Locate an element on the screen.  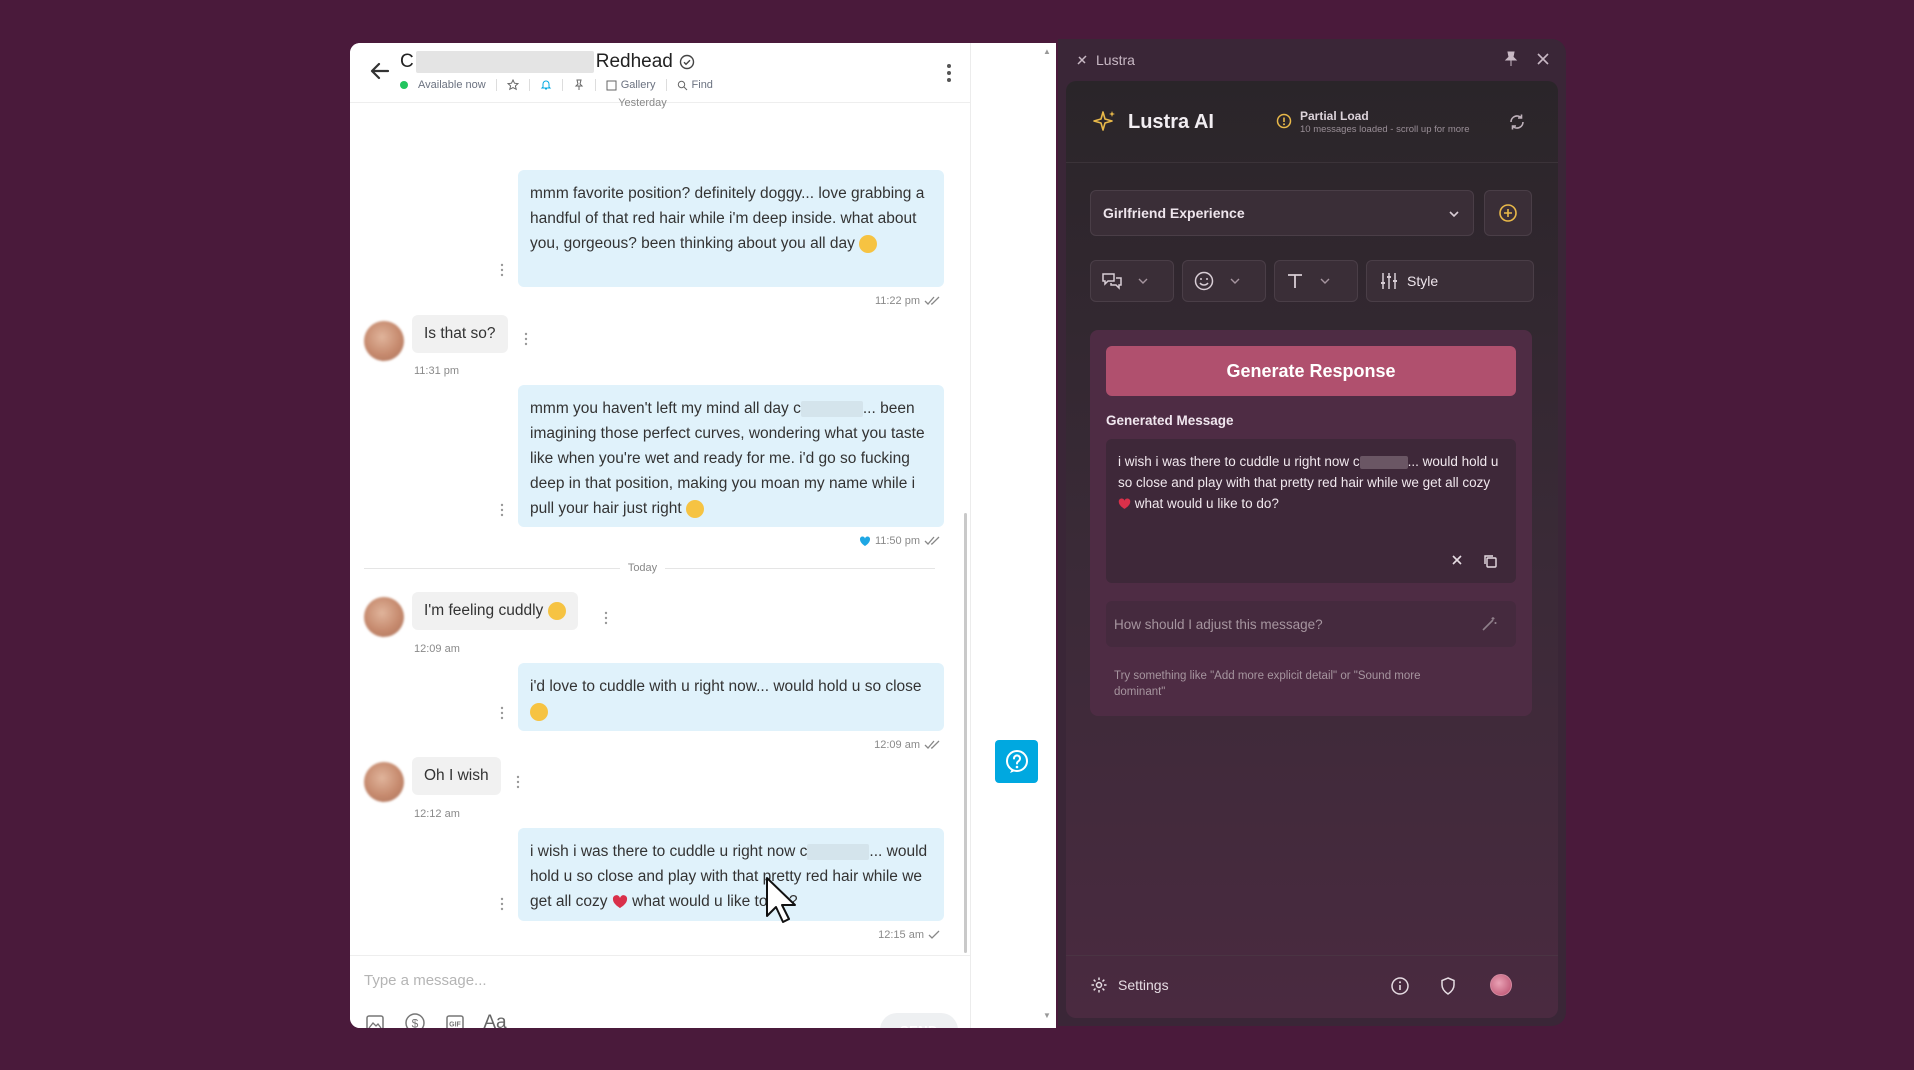
heart-icon is located at coordinates (865, 541).